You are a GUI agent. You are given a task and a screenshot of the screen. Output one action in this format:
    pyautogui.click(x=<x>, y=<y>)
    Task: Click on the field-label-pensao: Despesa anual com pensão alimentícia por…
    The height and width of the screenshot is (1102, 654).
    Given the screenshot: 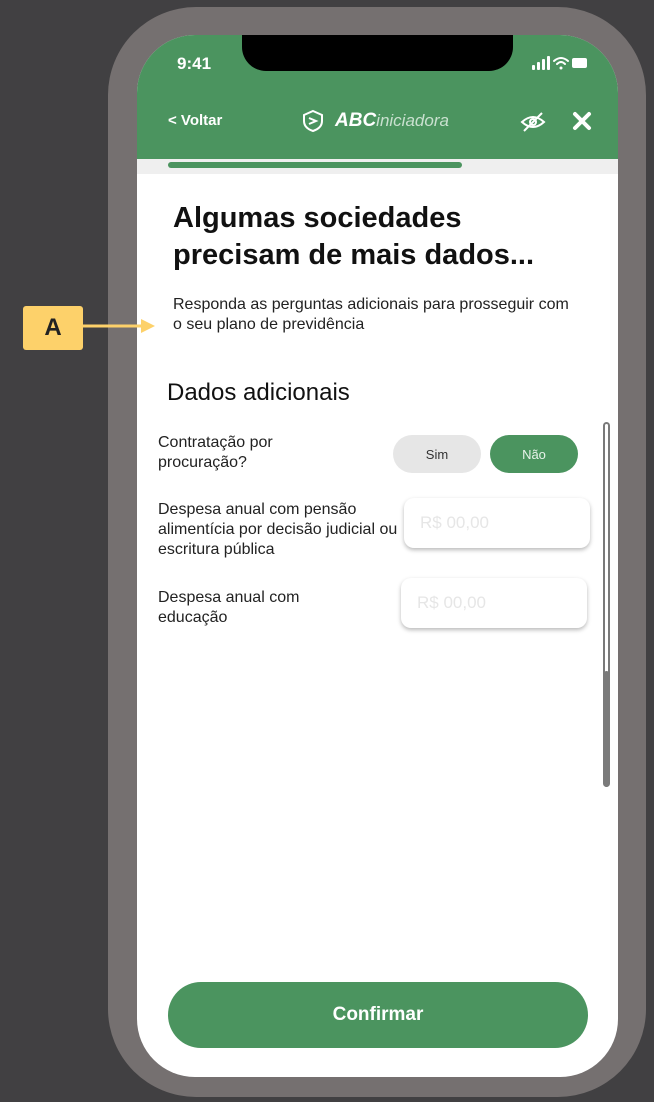 What is the action you would take?
    pyautogui.click(x=278, y=529)
    